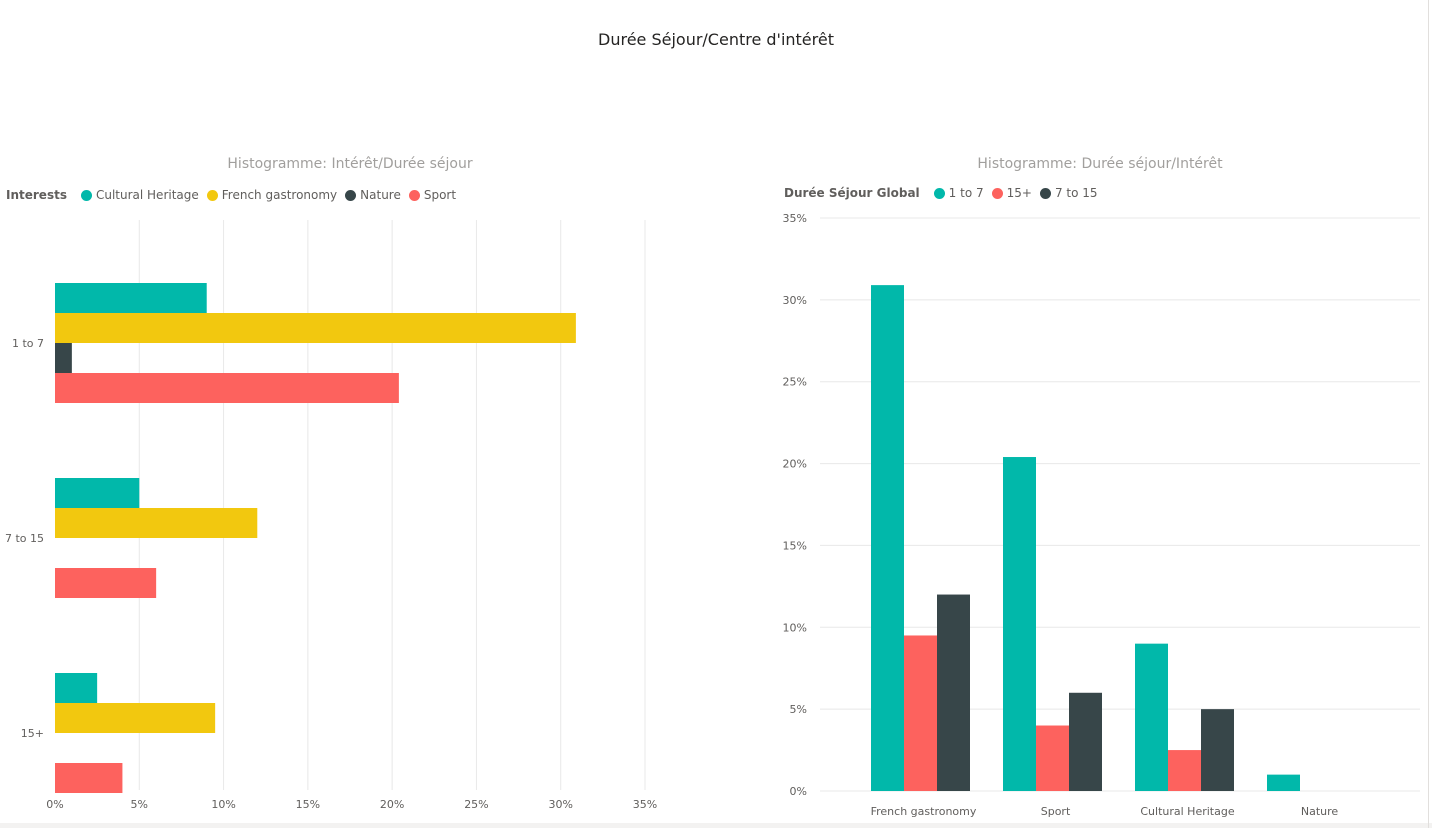 The height and width of the screenshot is (828, 1432). Describe the element at coordinates (795, 218) in the screenshot. I see `y-tick-label: 35%` at that location.